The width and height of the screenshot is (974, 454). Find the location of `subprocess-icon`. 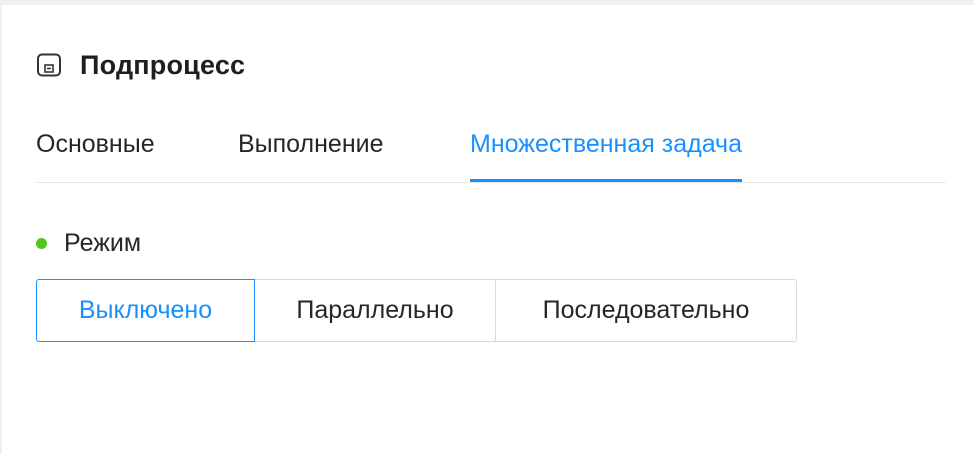

subprocess-icon is located at coordinates (49, 65).